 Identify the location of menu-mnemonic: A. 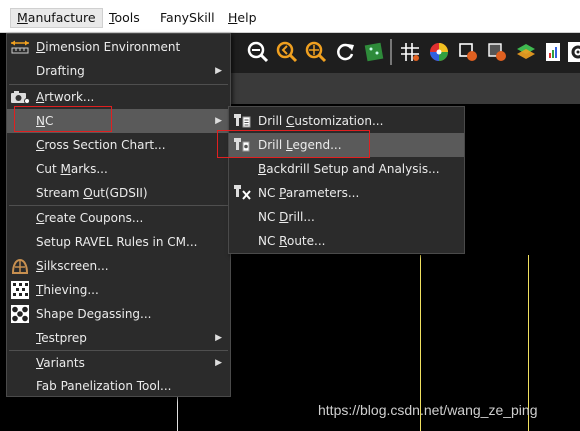
(40, 97).